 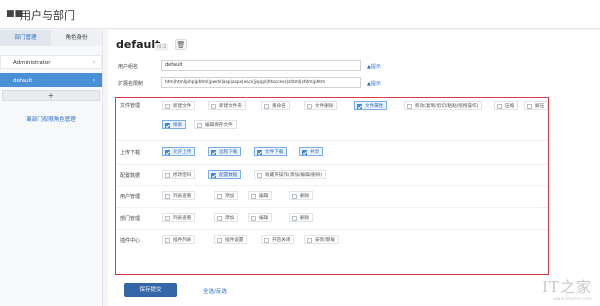 I want to click on opt-change-password: 修改密码, so click(x=179, y=174).